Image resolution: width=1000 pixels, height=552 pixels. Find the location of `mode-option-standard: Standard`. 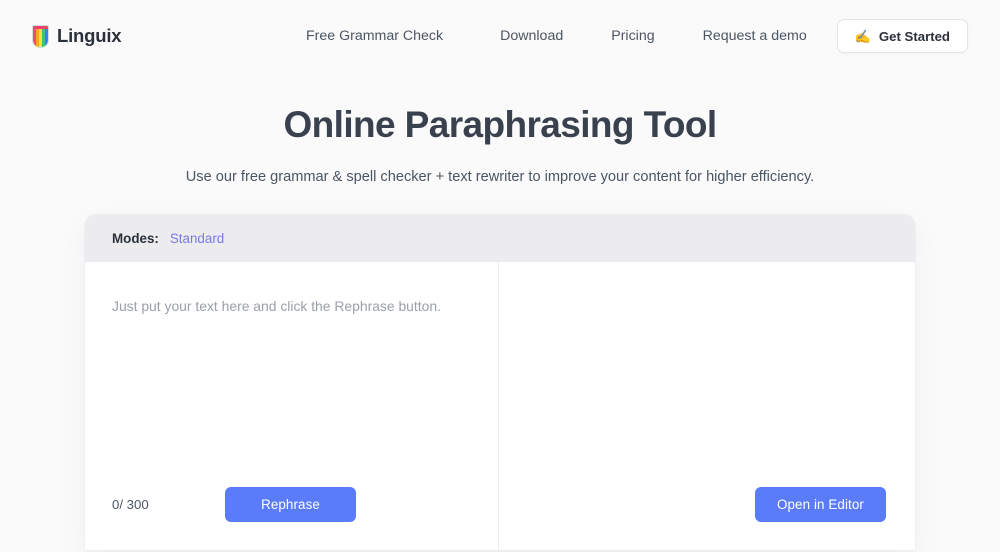

mode-option-standard: Standard is located at coordinates (197, 238).